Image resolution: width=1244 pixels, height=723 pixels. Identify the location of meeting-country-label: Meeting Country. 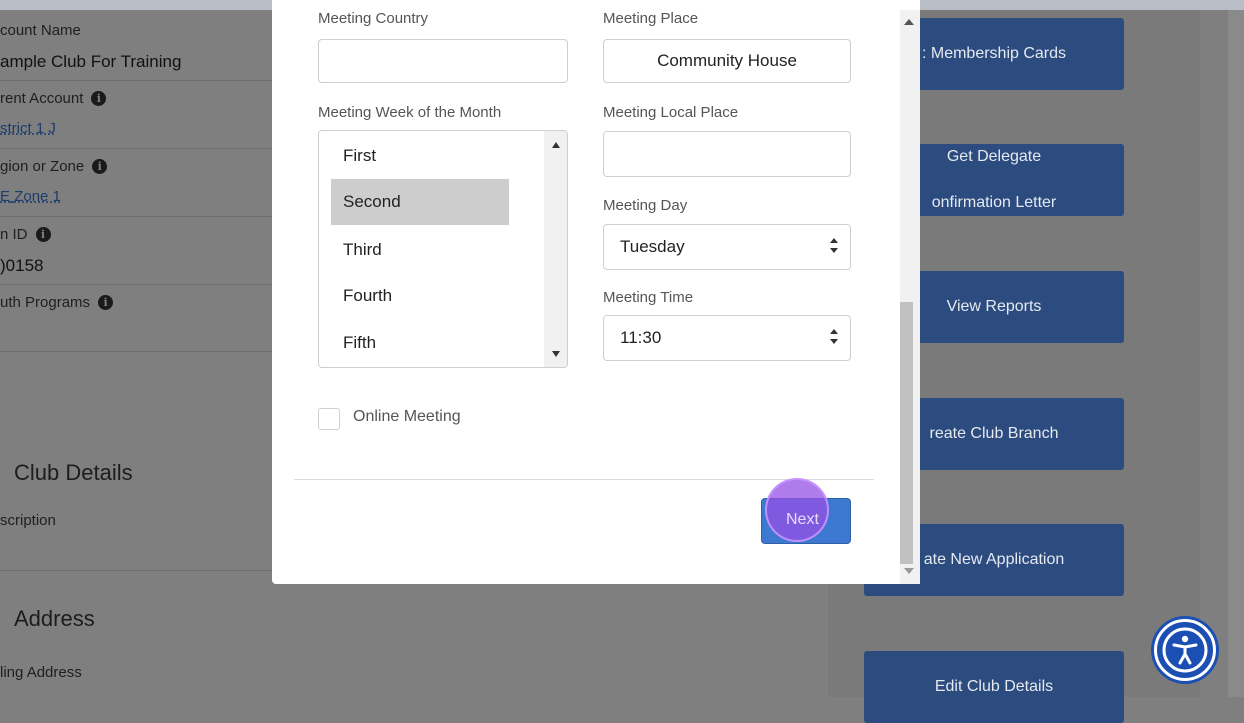
(373, 18).